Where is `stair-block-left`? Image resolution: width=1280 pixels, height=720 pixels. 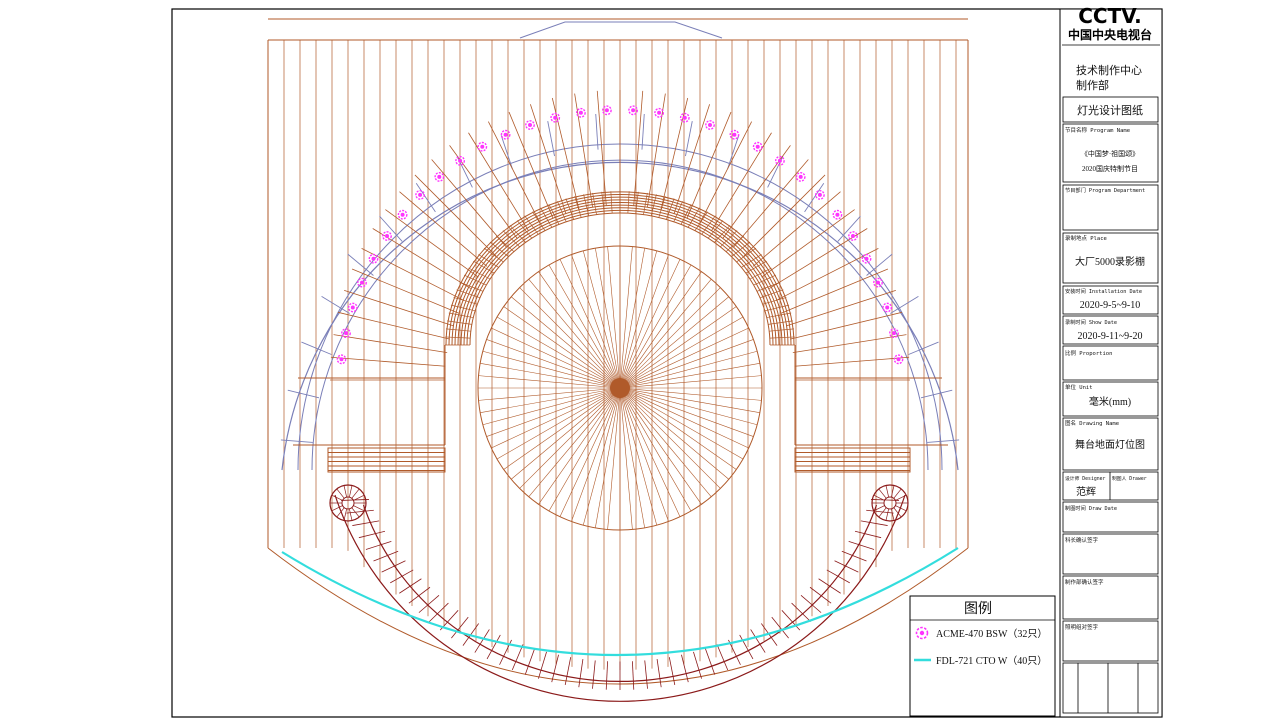
stair-block-left is located at coordinates (386, 460).